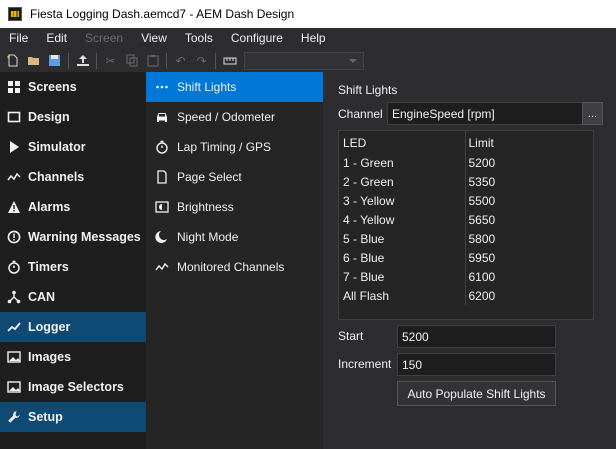 The width and height of the screenshot is (616, 449). I want to click on led-cell: All Flash, so click(402, 295).